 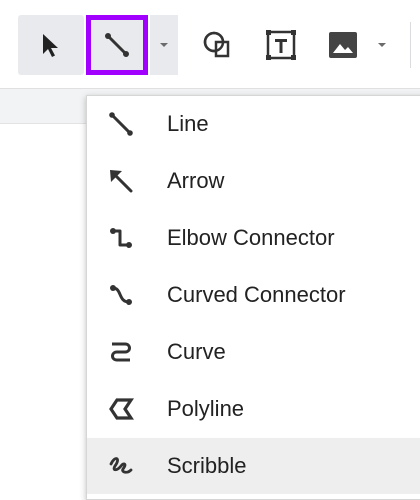 What do you see at coordinates (121, 352) in the screenshot?
I see `curve-icon` at bounding box center [121, 352].